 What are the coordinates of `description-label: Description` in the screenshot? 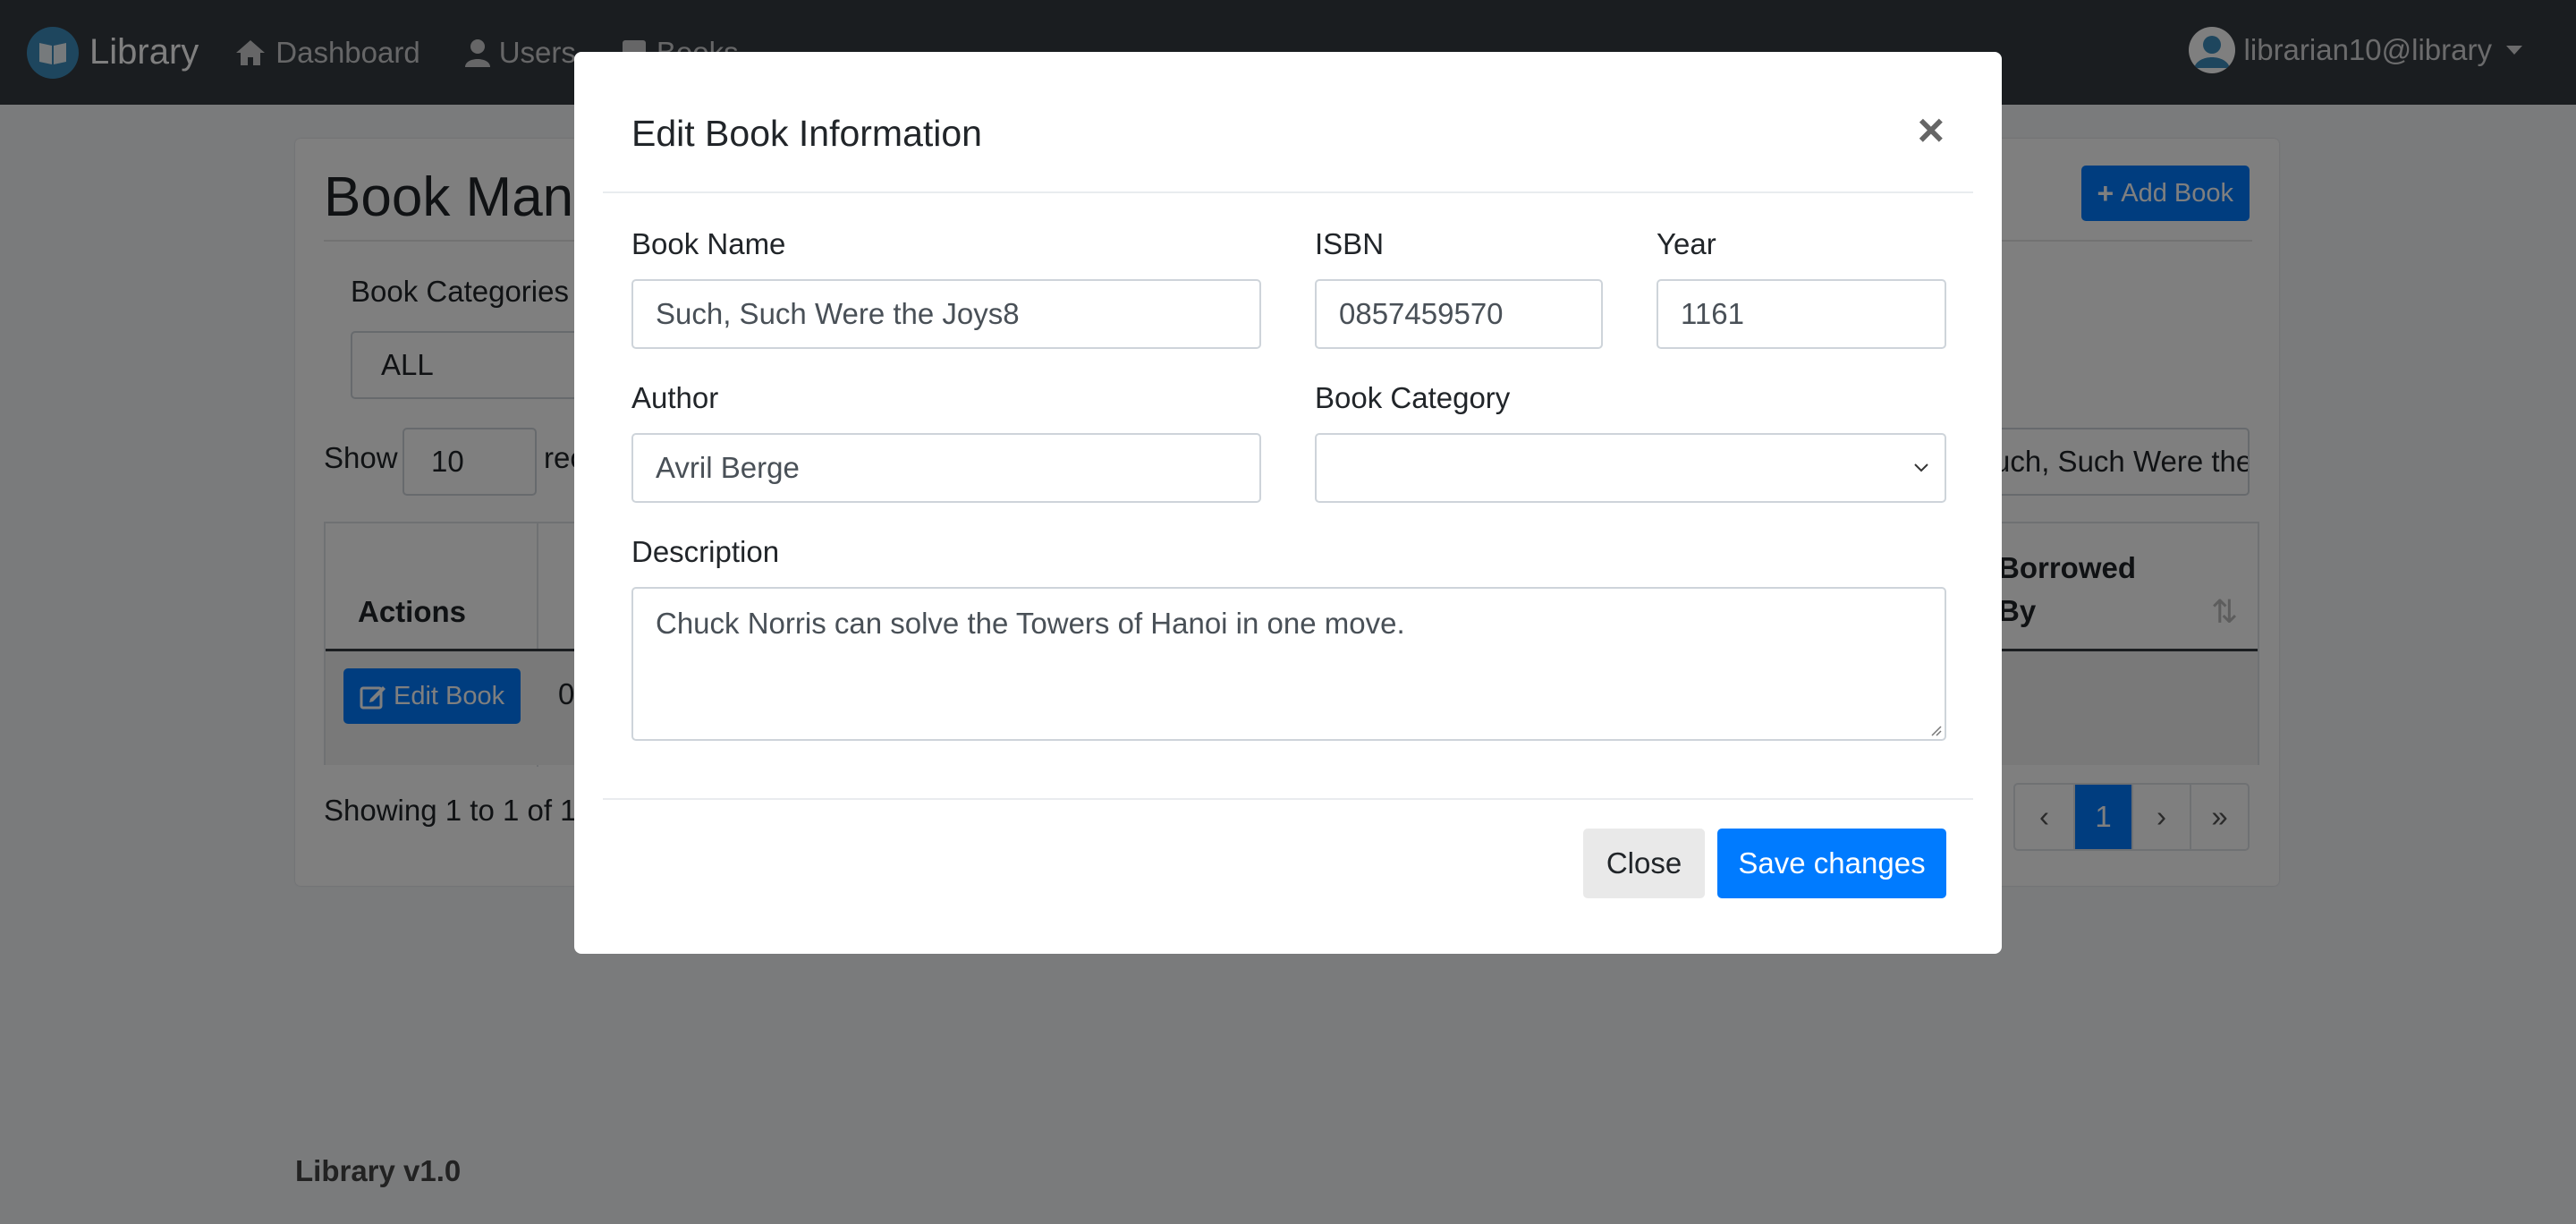 It's located at (705, 551).